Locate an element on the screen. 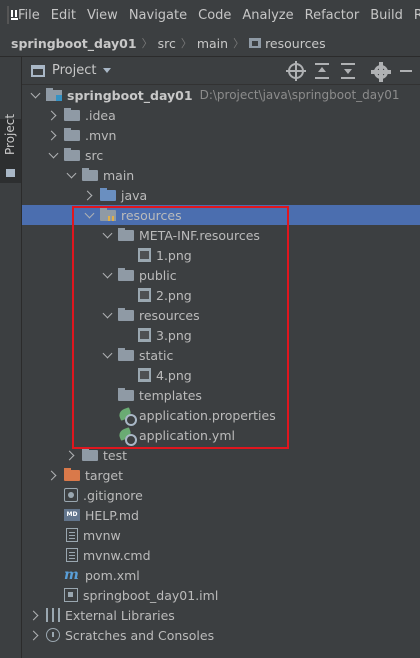 The height and width of the screenshot is (658, 420). tree-row-2-png: 2.png is located at coordinates (221, 295).